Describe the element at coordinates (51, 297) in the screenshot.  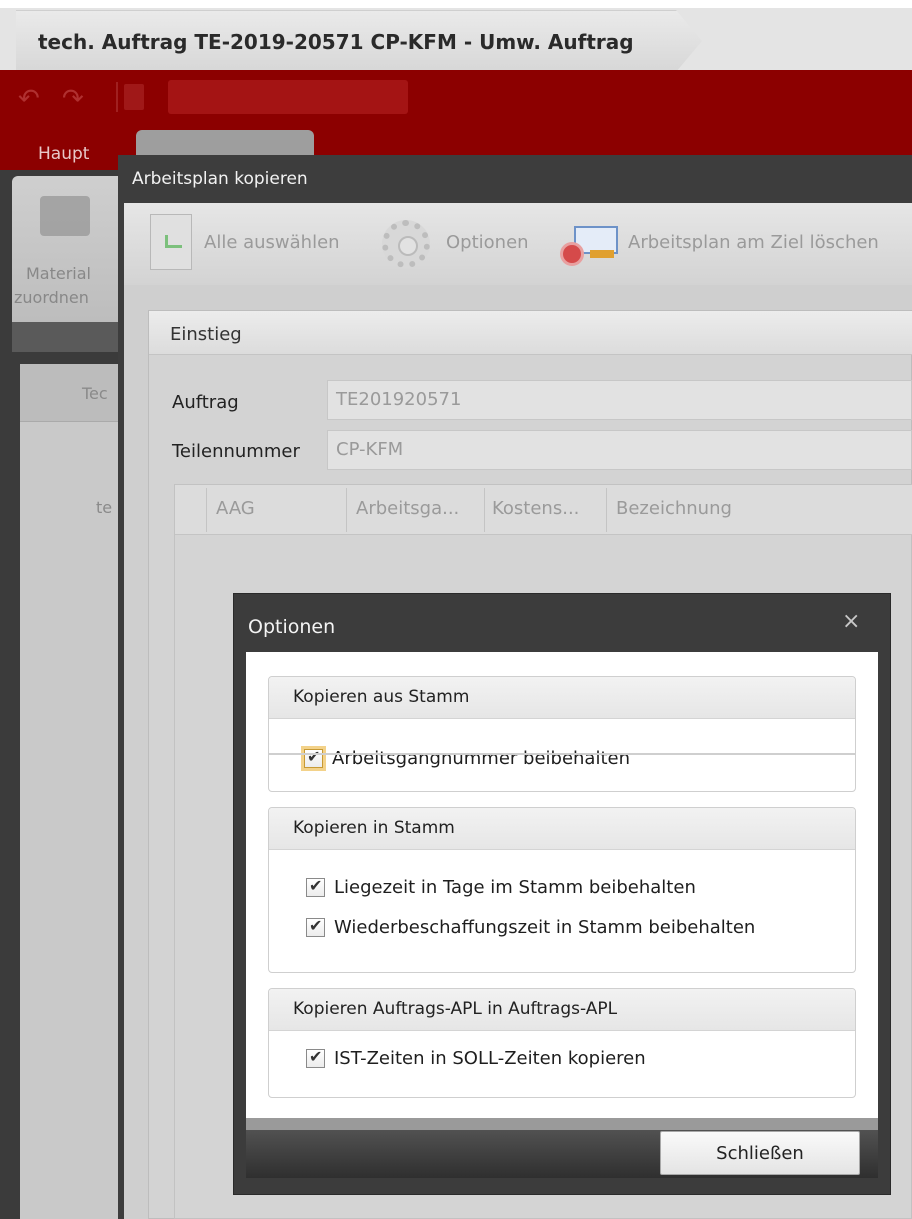
I see `material-card-label-2: zuordnen` at that location.